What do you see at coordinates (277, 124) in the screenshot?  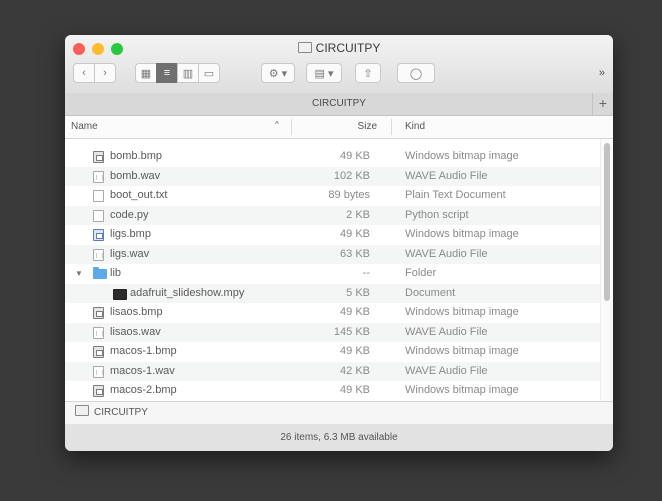 I see `sort-ascending-icon: ^` at bounding box center [277, 124].